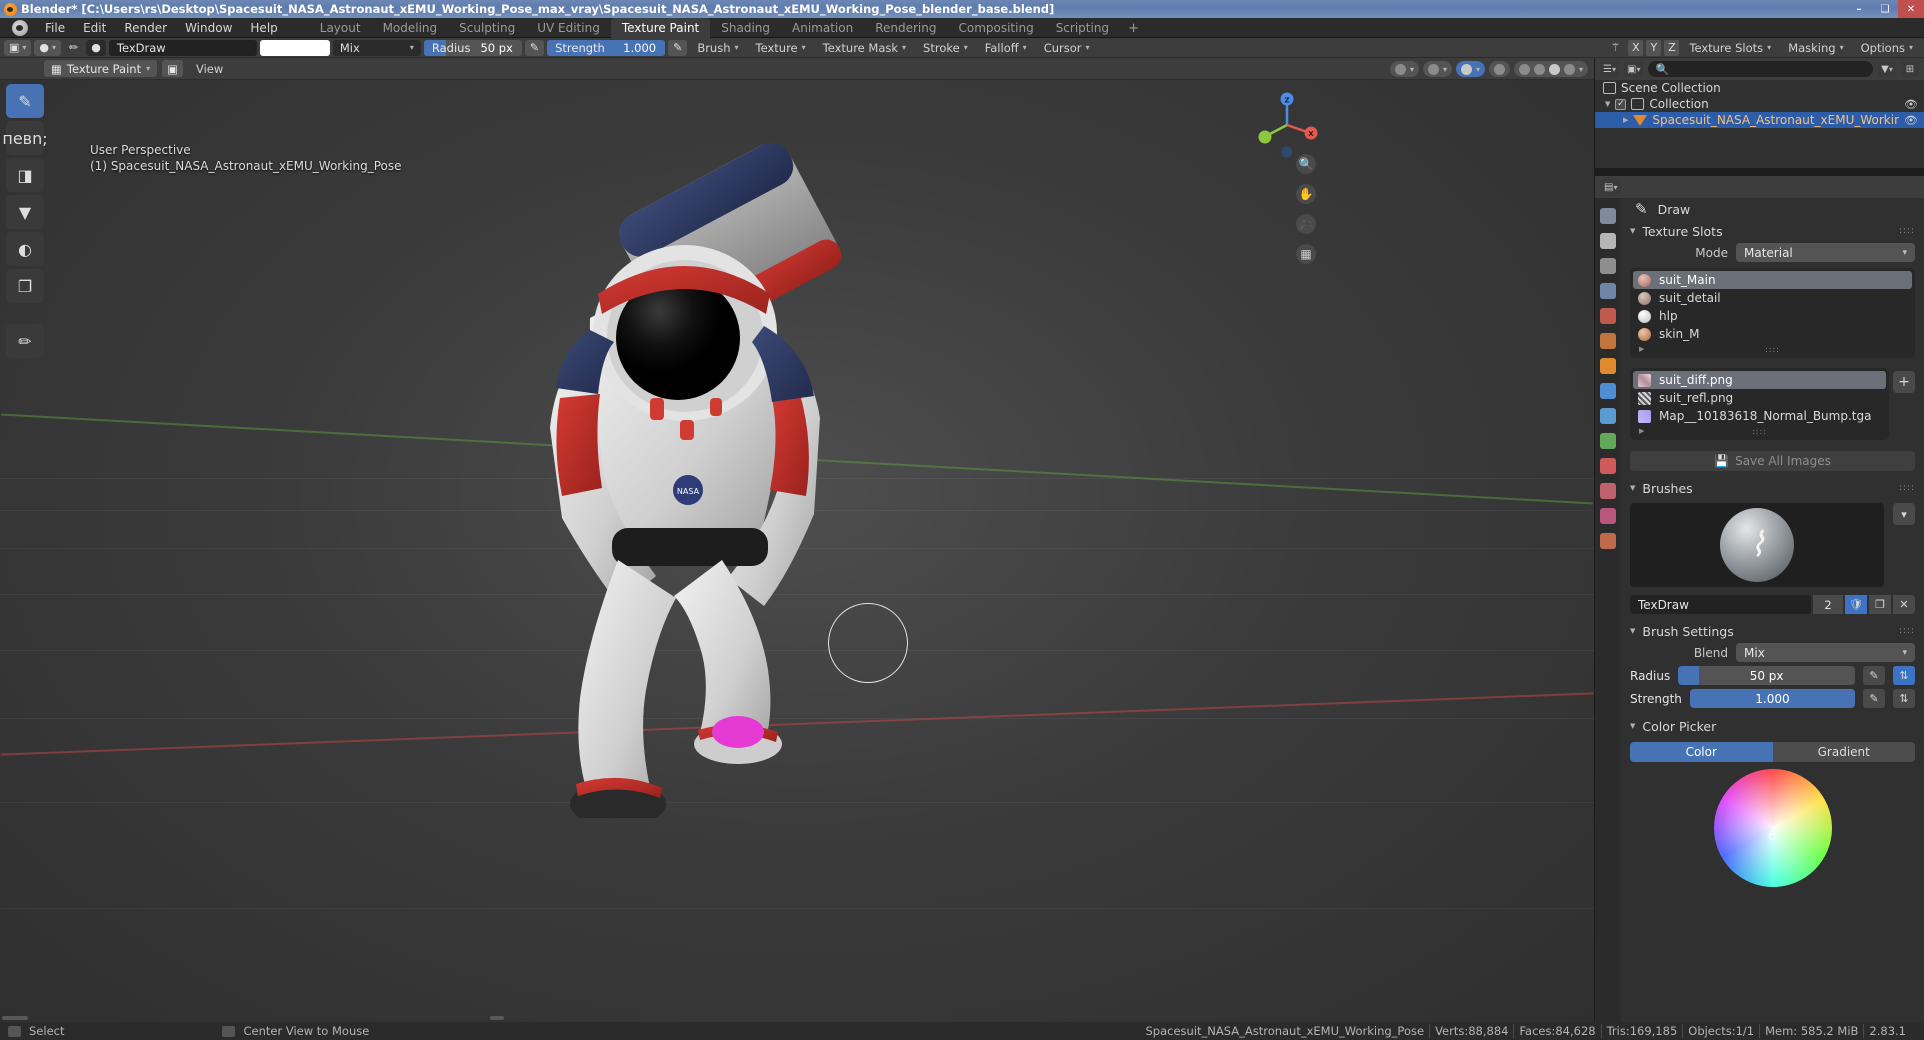 This screenshot has width=1924, height=1040. I want to click on save-all-images-button: 💾 Save All Images, so click(1772, 461).